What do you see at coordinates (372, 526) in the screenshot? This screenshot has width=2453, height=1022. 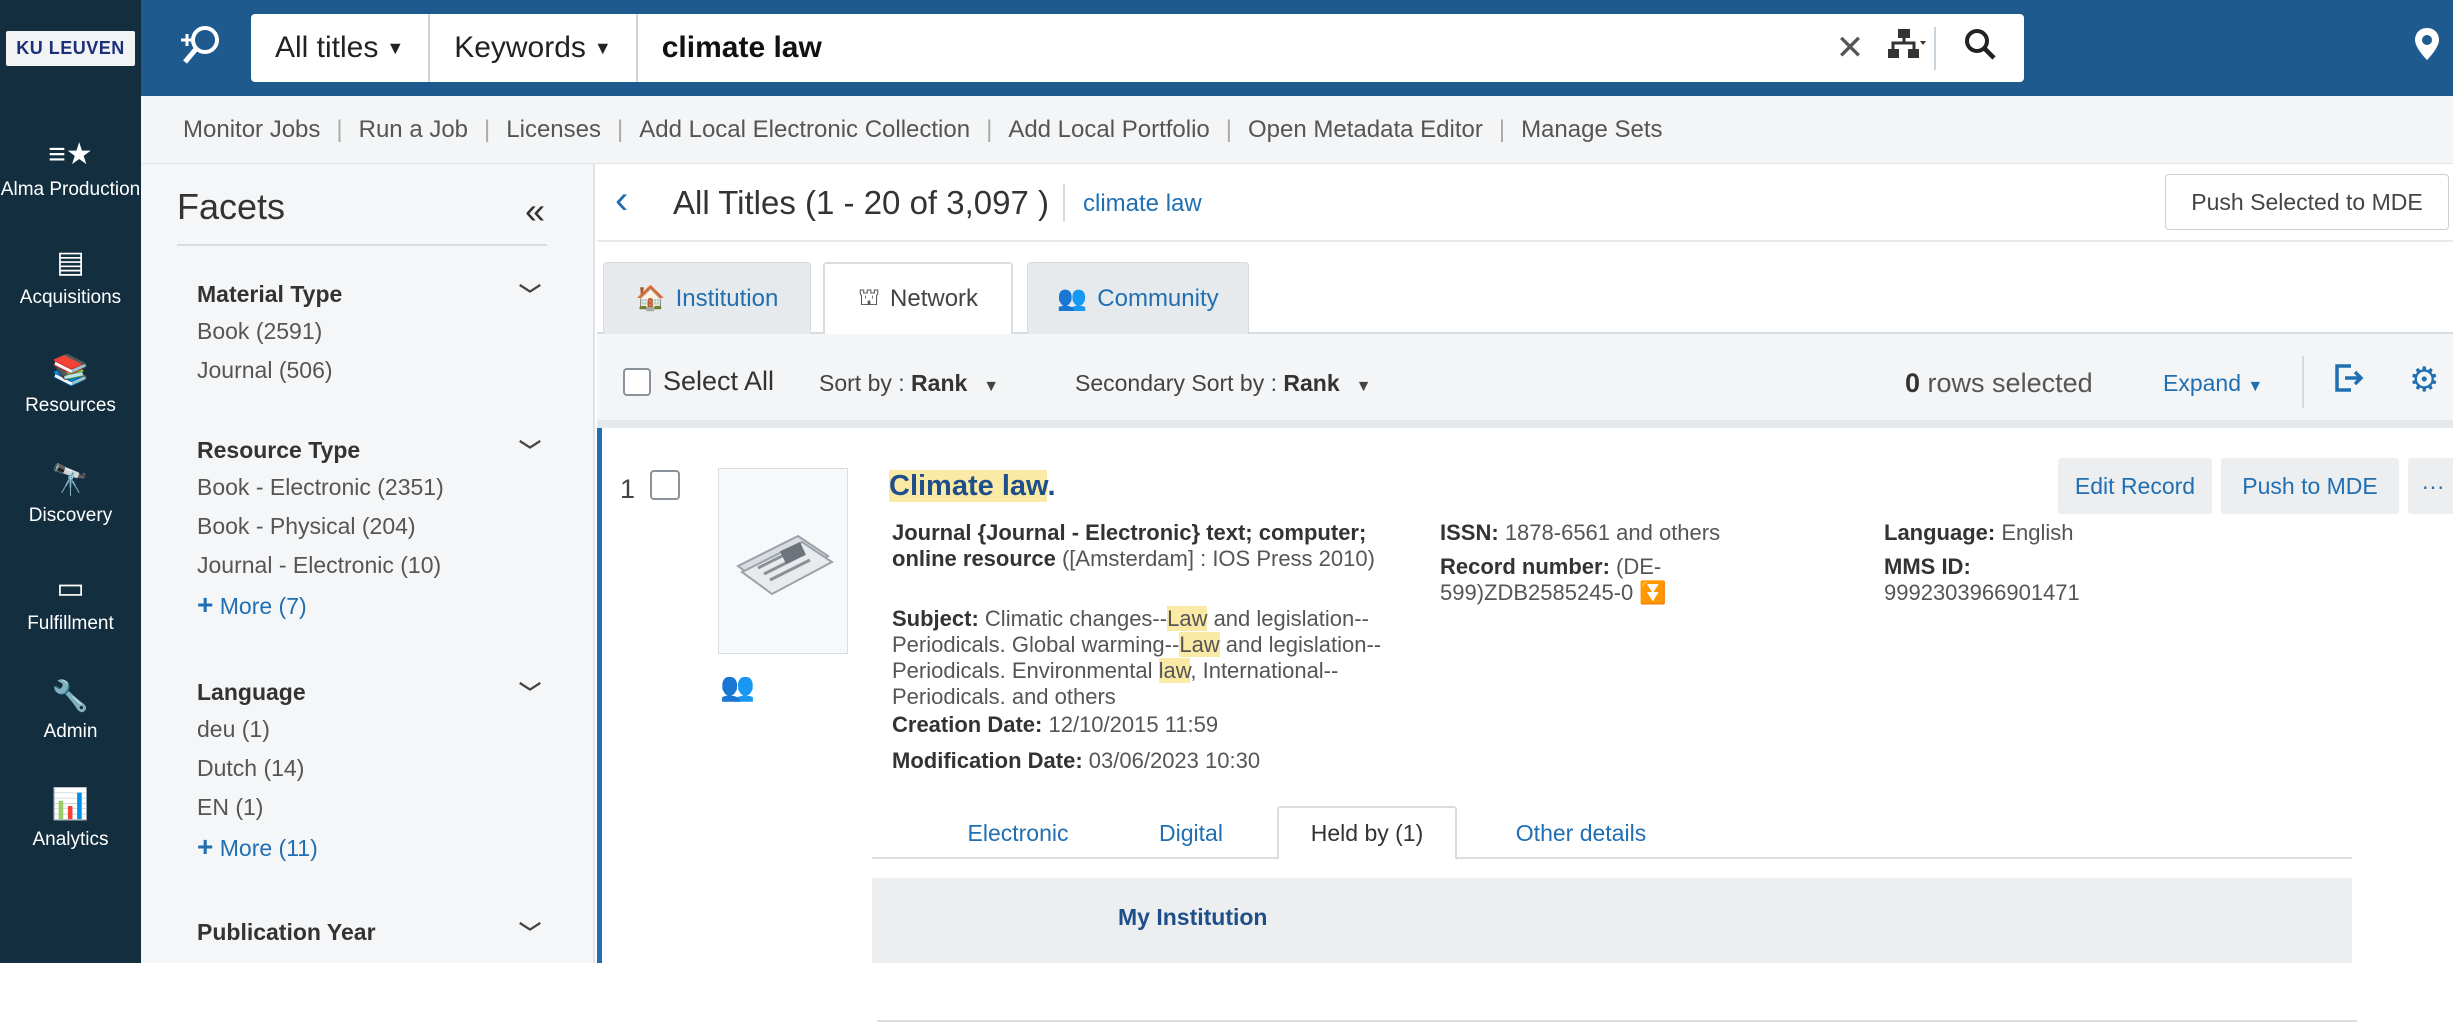 I see `facet-option: Book - Physical (204)` at bounding box center [372, 526].